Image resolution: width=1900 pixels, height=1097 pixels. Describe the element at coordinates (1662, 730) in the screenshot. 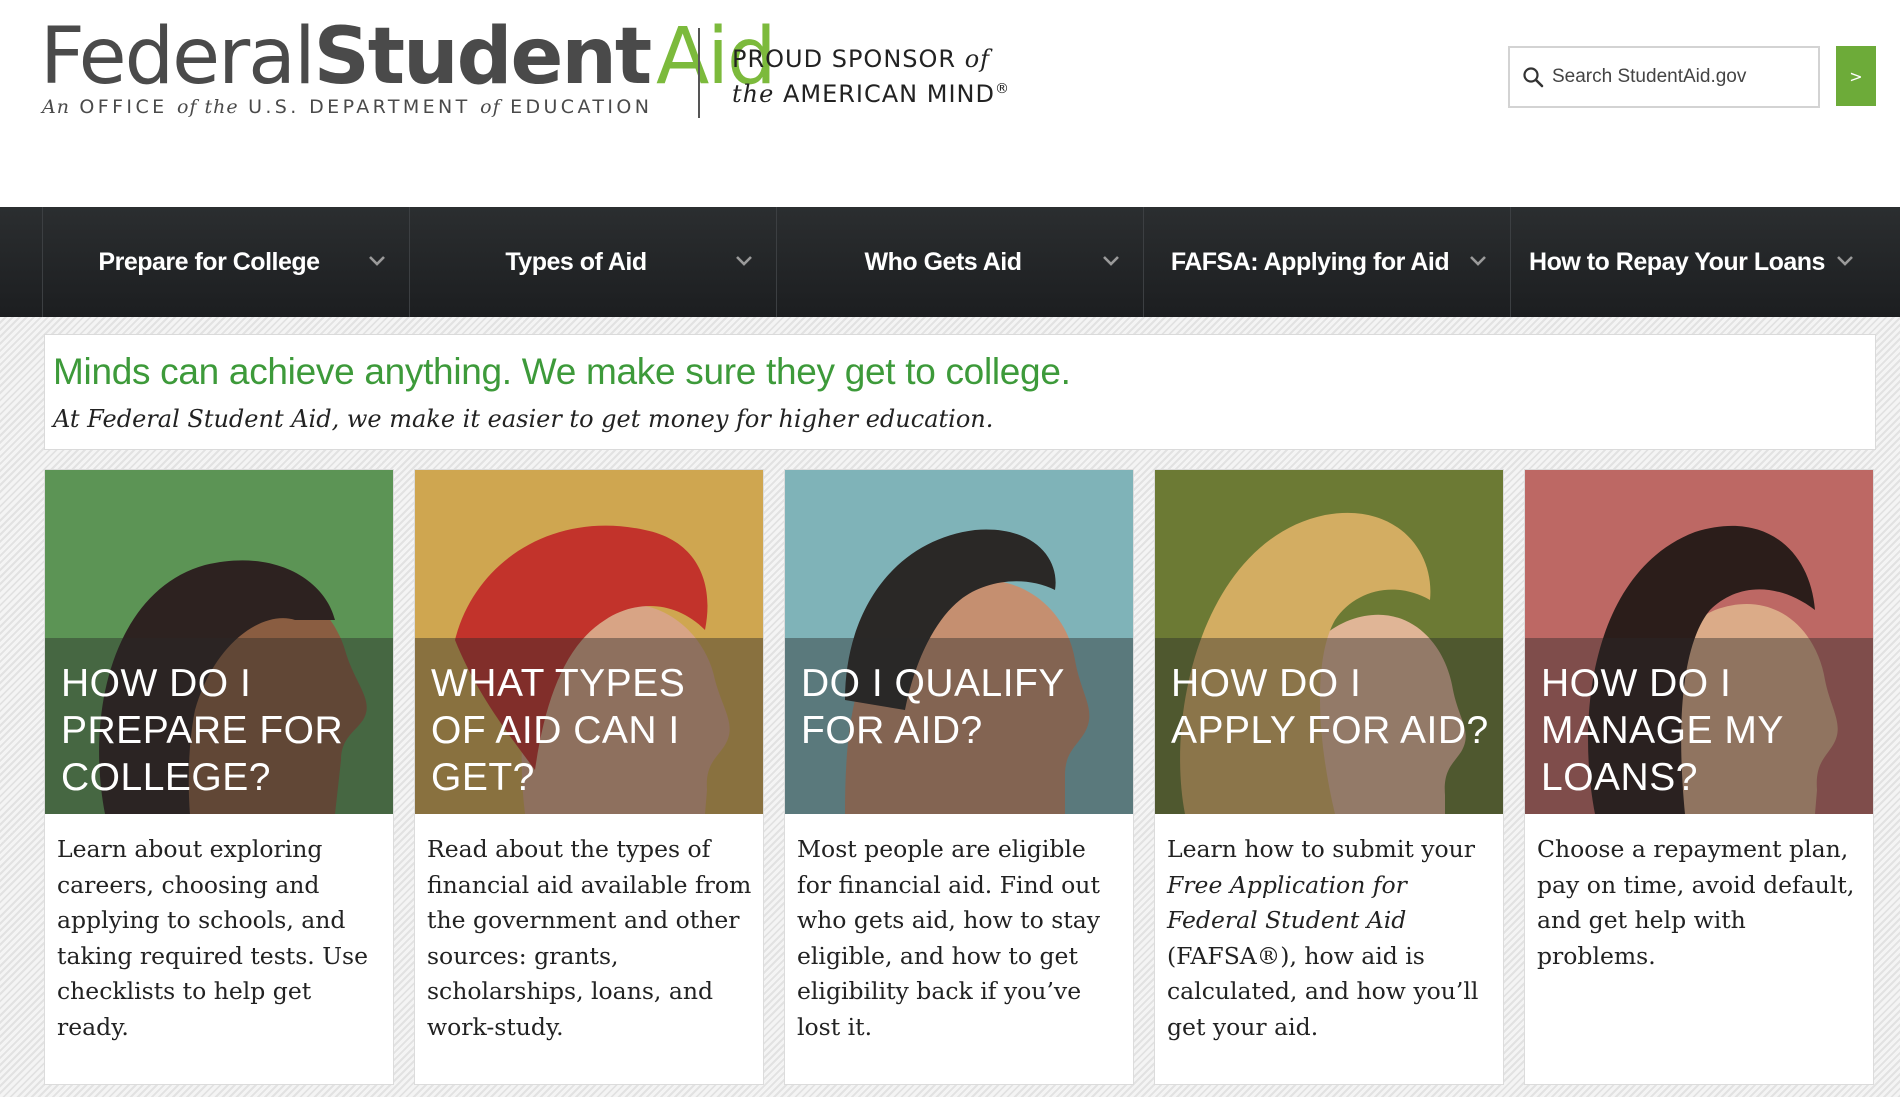

I see `card-question: How do I manage my loans?` at that location.